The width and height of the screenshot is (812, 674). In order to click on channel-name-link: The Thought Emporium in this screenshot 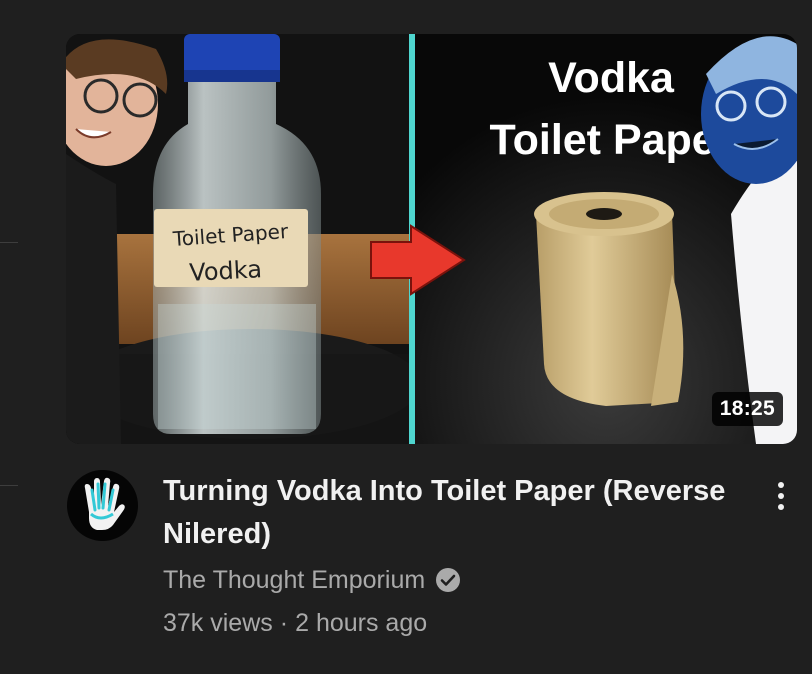, I will do `click(312, 580)`.